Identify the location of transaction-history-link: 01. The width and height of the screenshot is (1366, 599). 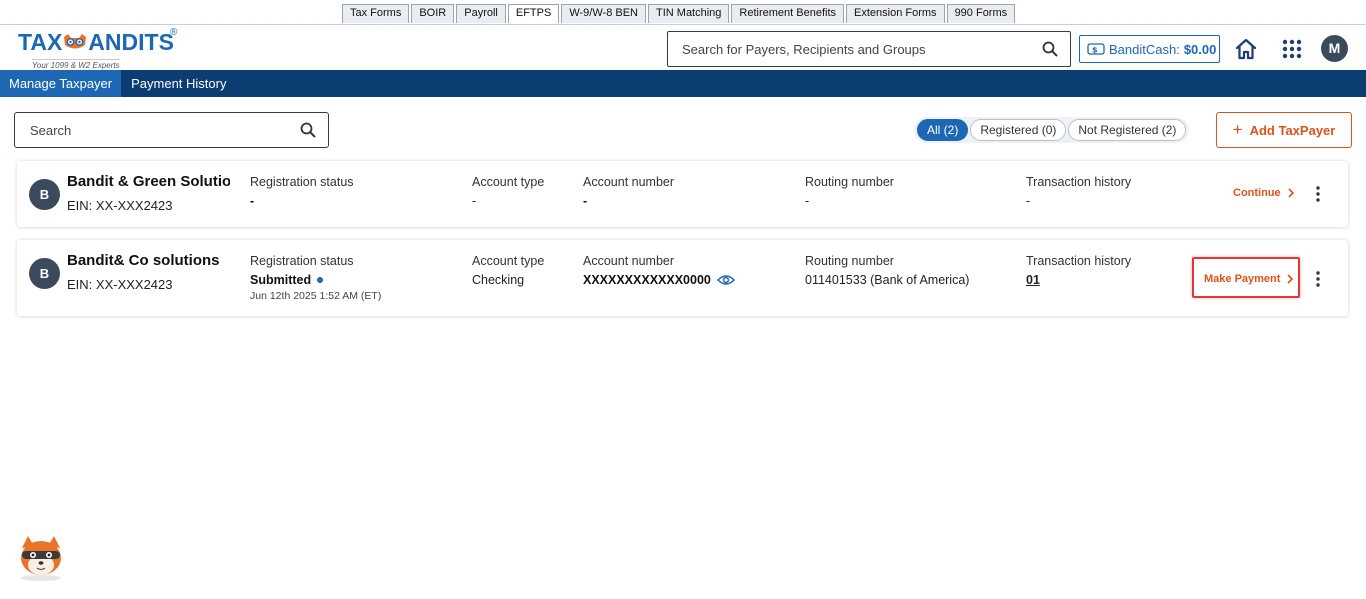
(1078, 280).